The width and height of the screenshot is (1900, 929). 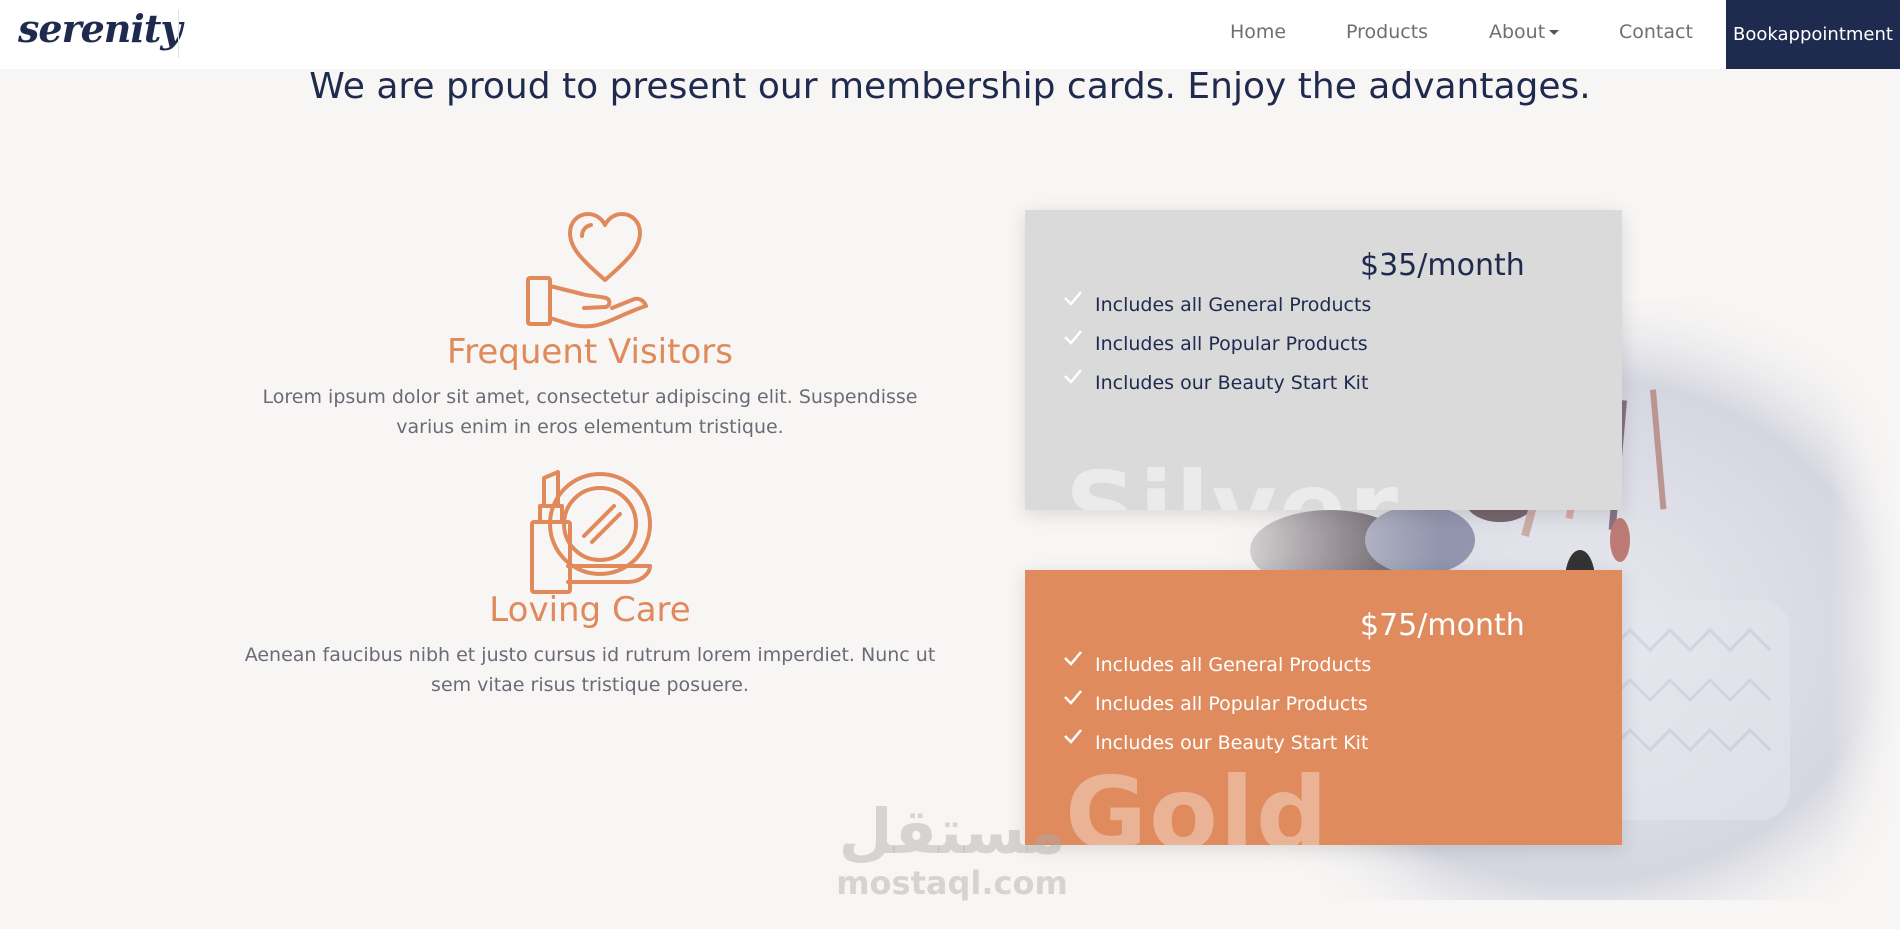 I want to click on chevron-down-icon, so click(x=1554, y=32).